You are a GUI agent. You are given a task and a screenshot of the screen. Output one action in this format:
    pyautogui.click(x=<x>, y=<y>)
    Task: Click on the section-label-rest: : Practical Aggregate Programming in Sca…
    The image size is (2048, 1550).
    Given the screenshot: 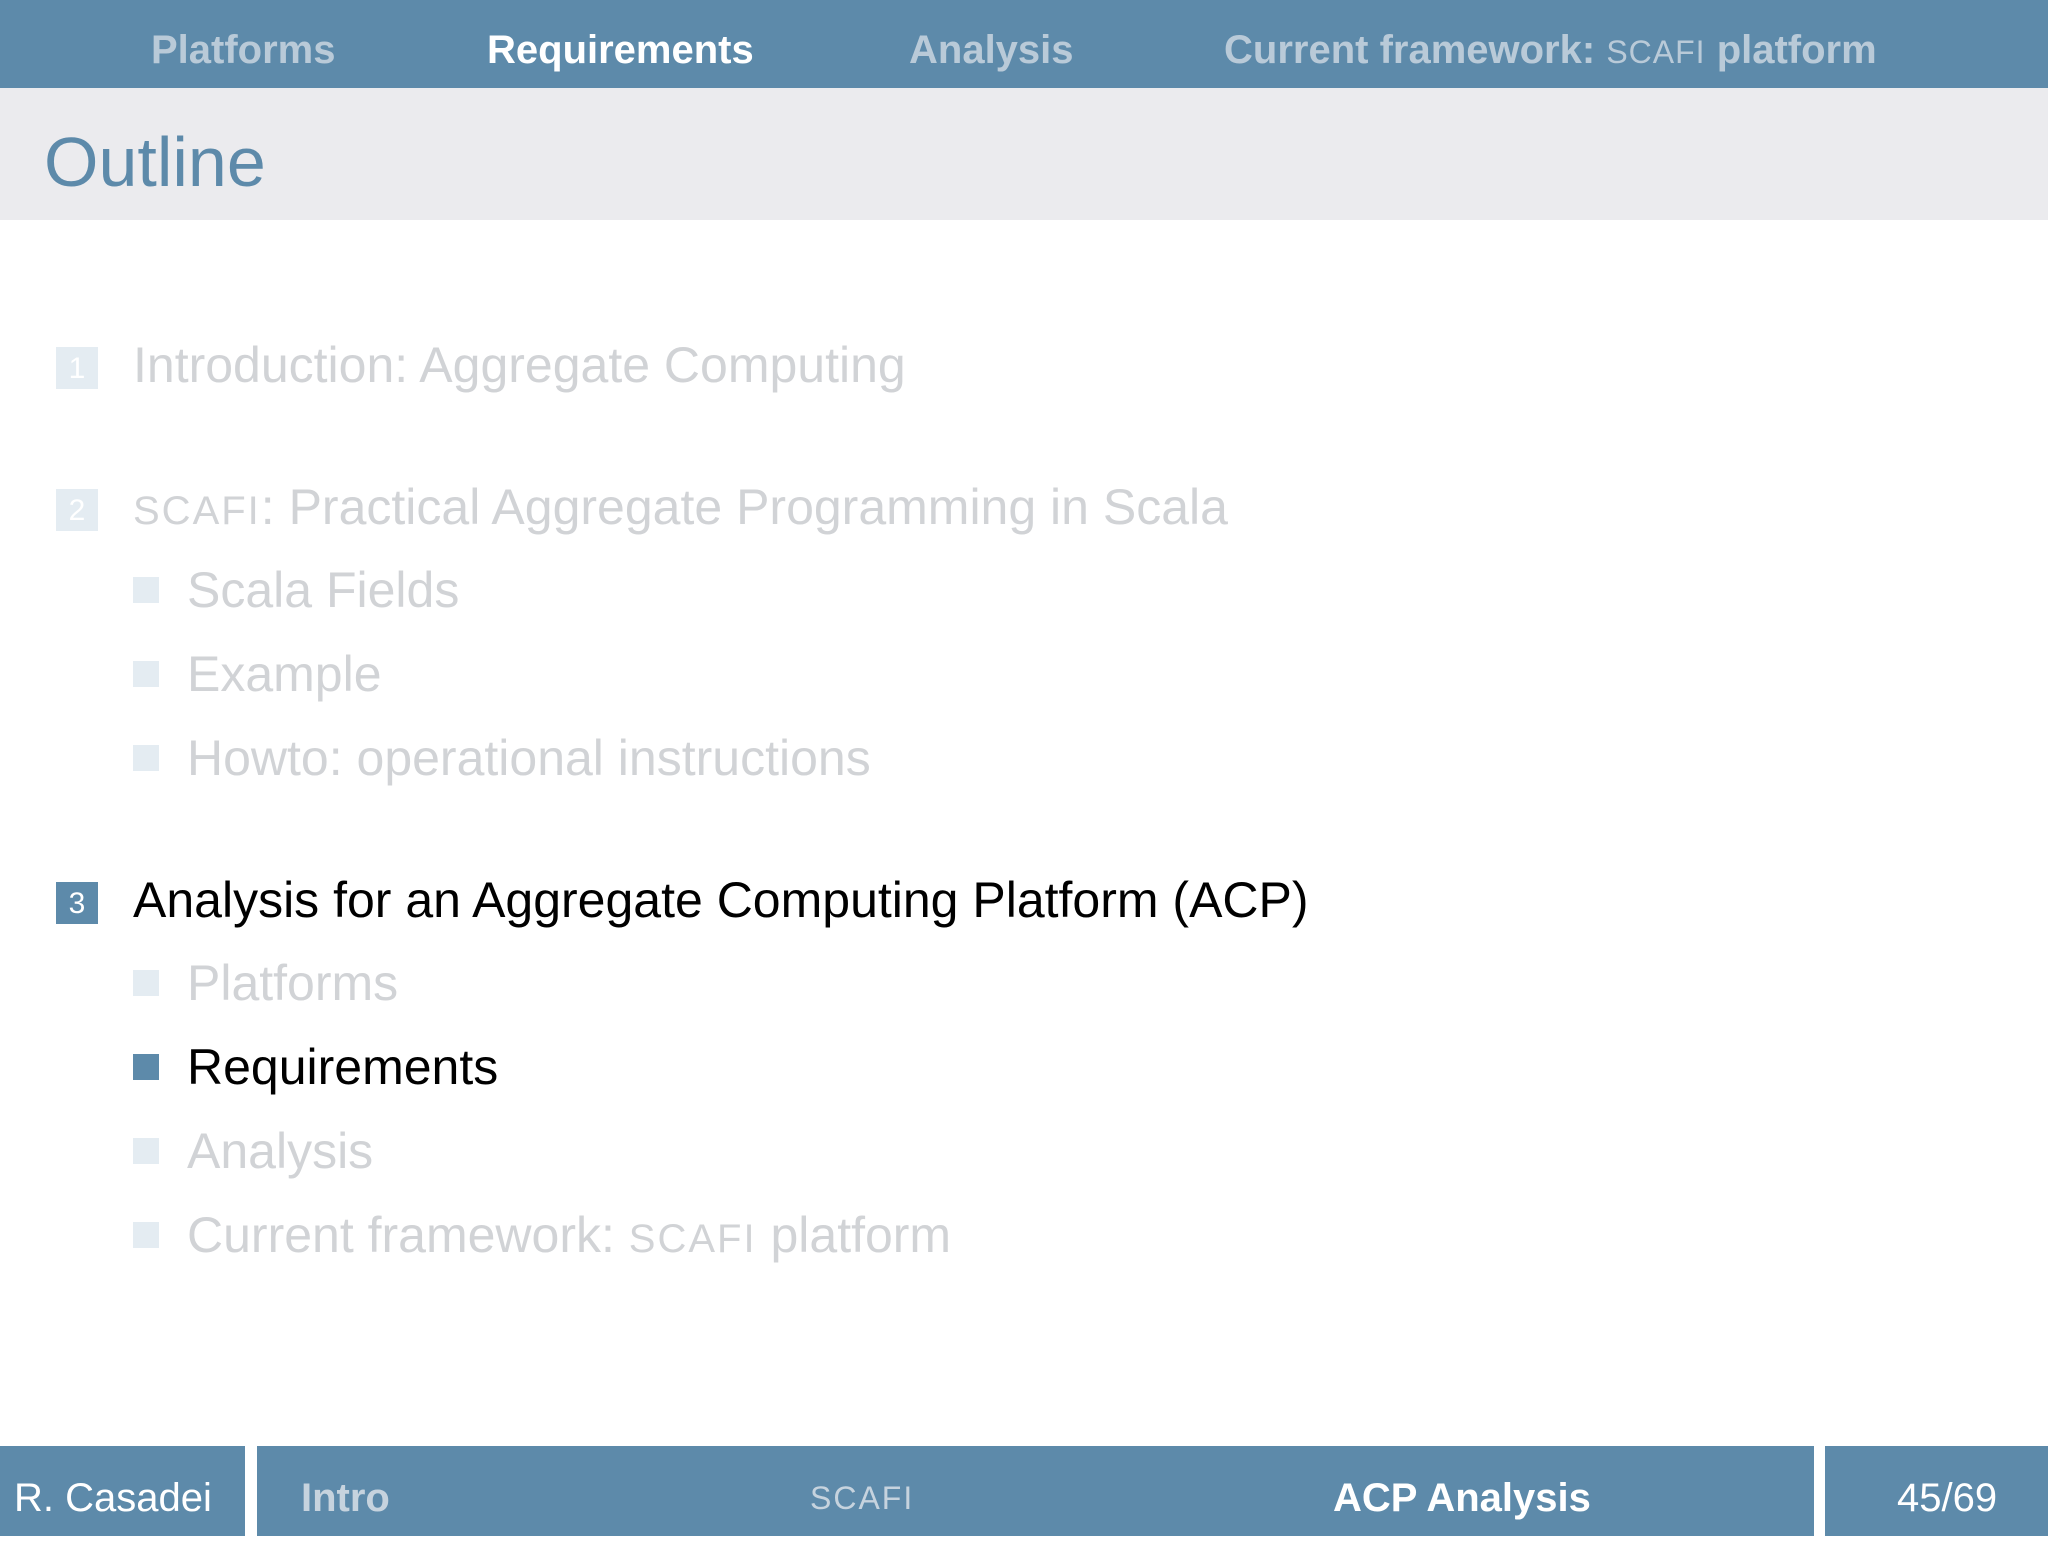 What is the action you would take?
    pyautogui.click(x=744, y=507)
    